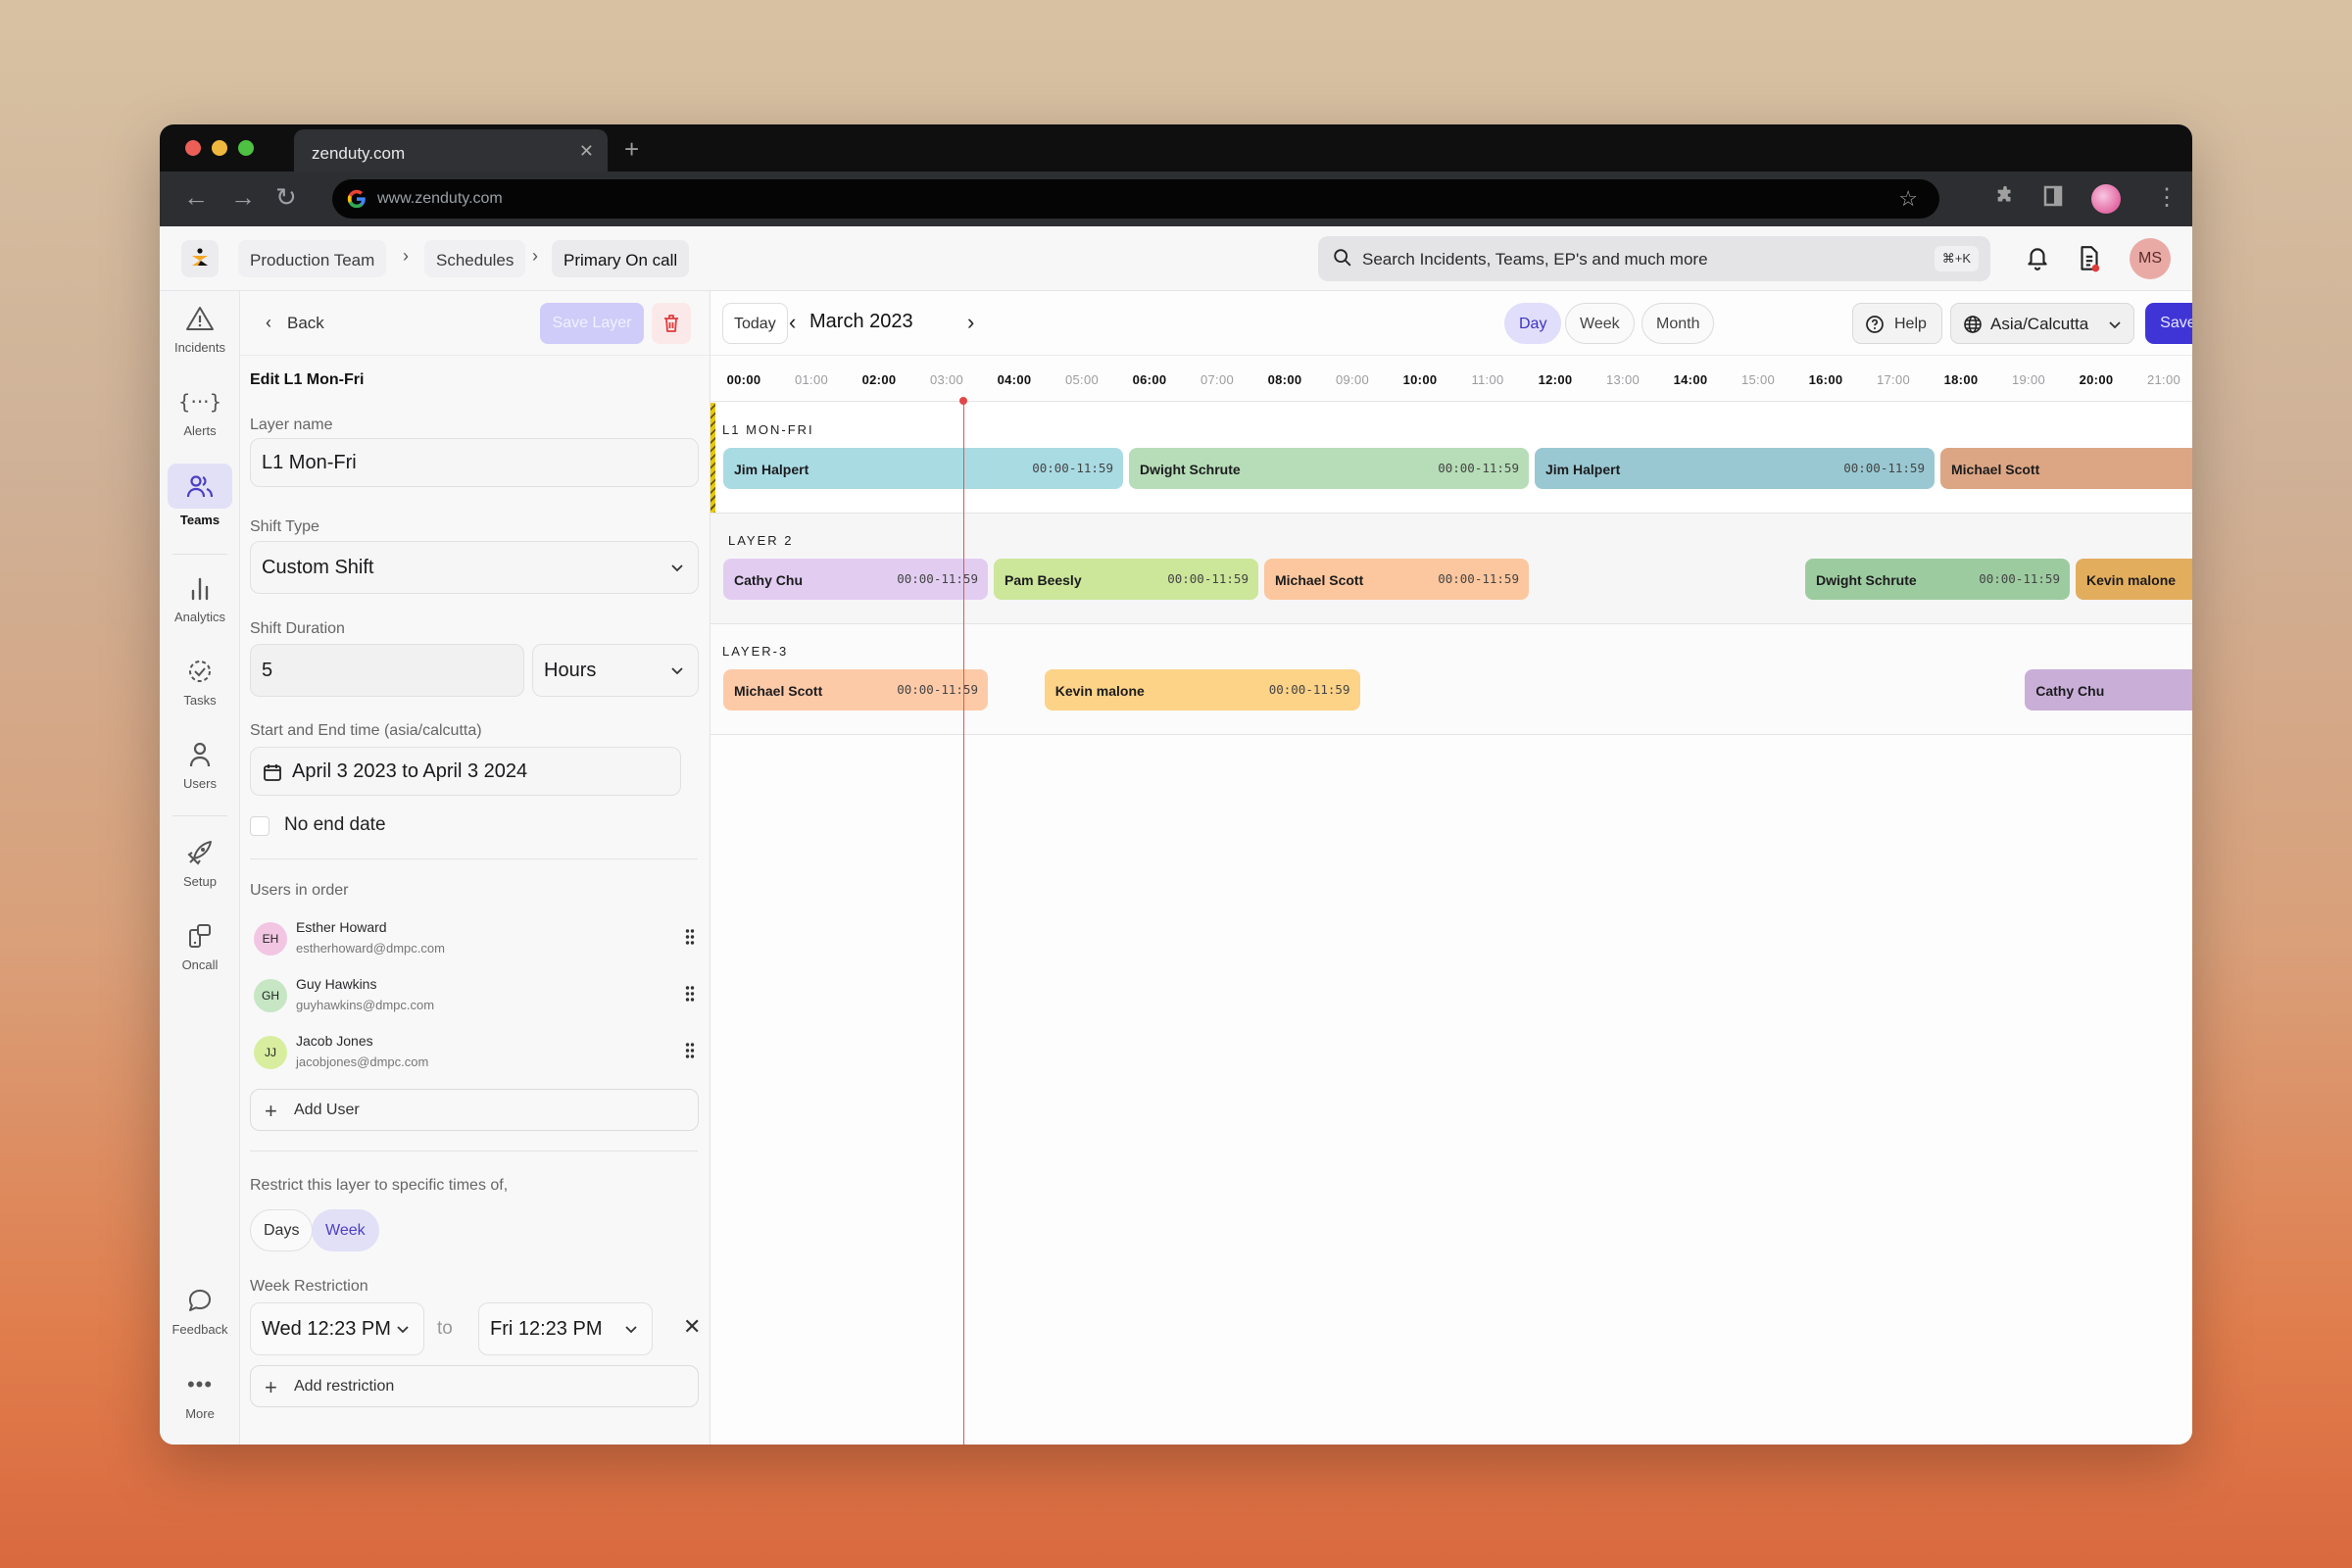  I want to click on new-tab-icon: +, so click(631, 149).